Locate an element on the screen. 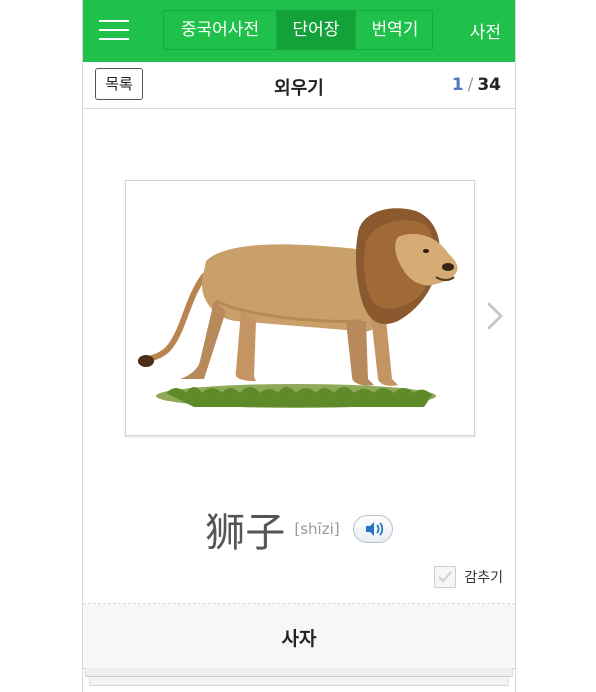 The image size is (596, 692). meaning-text: 사자 is located at coordinates (299, 639).